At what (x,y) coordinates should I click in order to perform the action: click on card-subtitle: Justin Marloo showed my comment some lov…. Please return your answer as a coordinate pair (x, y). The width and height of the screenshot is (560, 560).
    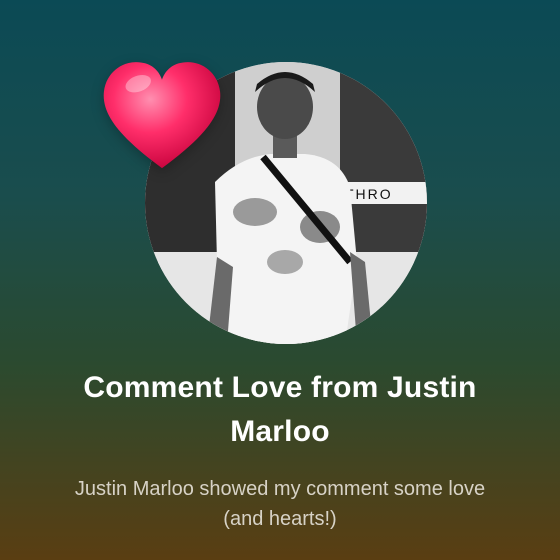
    Looking at the image, I should click on (280, 504).